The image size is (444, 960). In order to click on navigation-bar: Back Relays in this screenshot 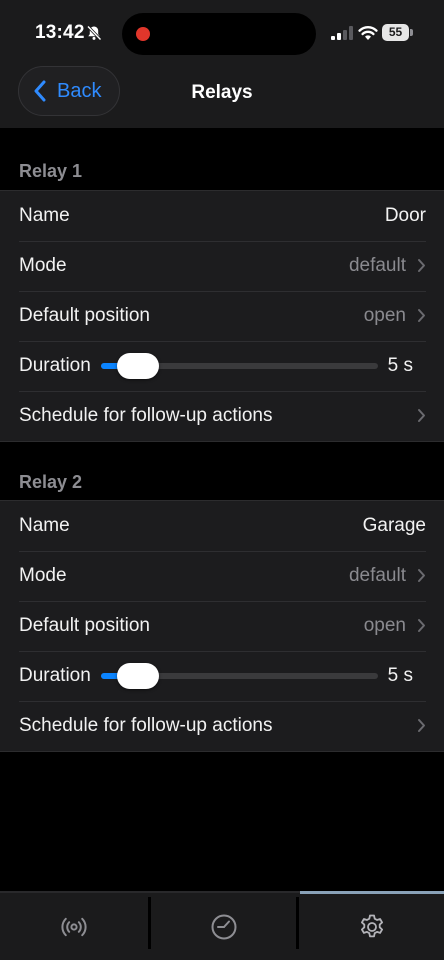, I will do `click(222, 94)`.